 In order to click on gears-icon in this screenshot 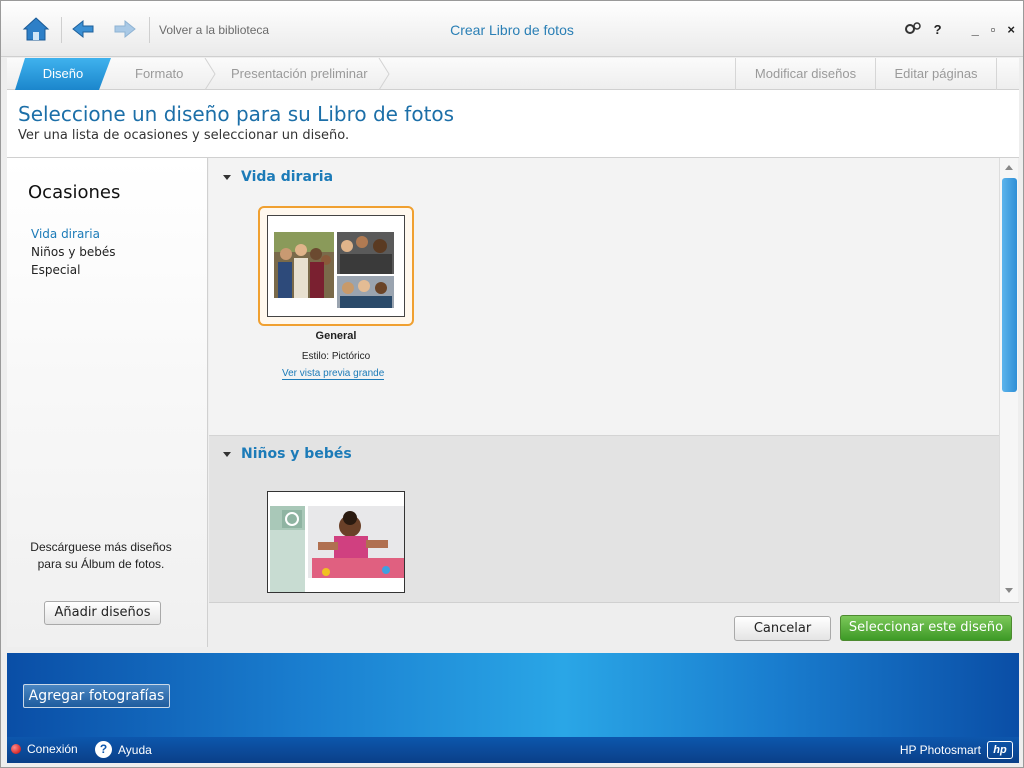, I will do `click(913, 29)`.